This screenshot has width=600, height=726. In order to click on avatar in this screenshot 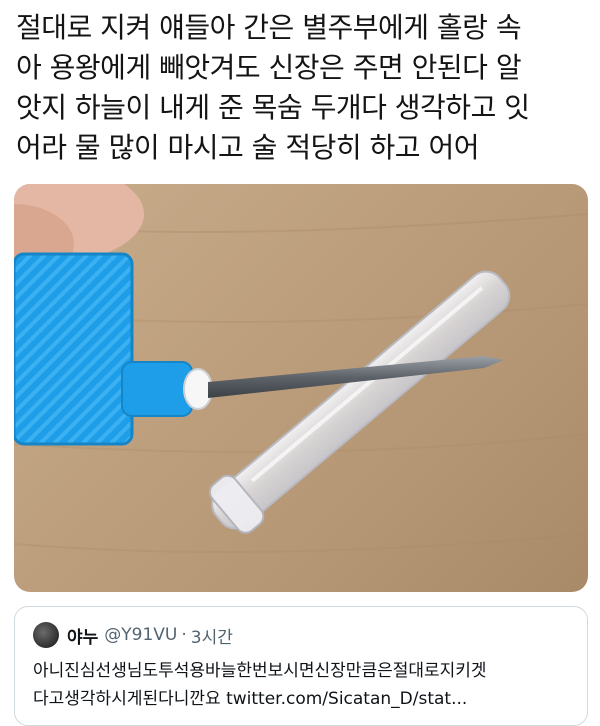, I will do `click(46, 635)`.